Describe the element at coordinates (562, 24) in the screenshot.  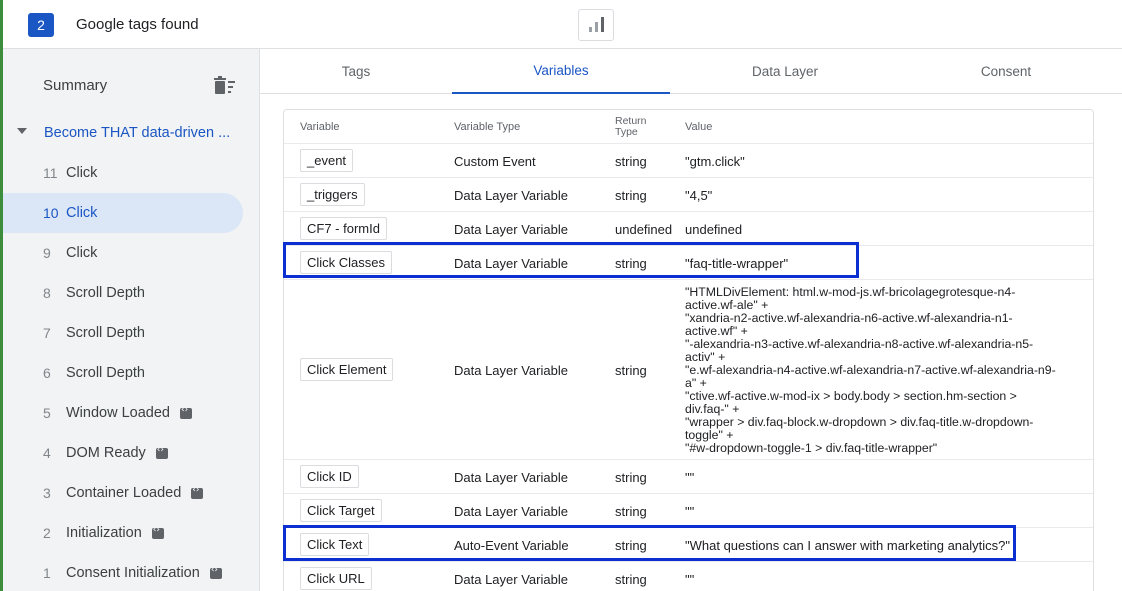
I see `top-bar: 2 Google tags found` at that location.